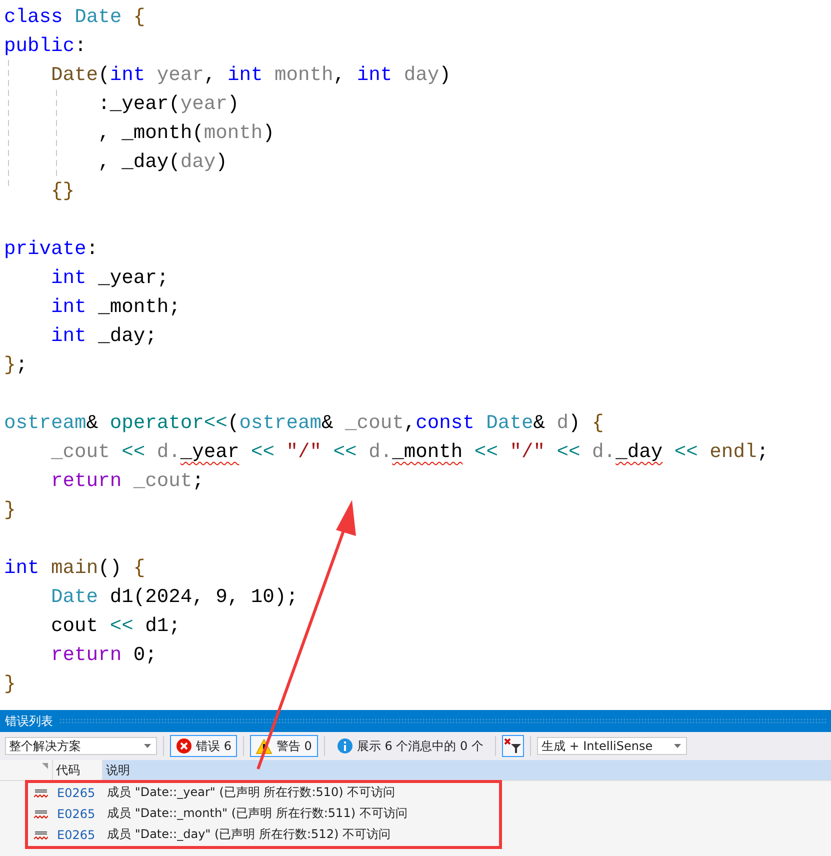 This screenshot has height=856, width=831. Describe the element at coordinates (29, 721) in the screenshot. I see `panel-title: 错误列表` at that location.